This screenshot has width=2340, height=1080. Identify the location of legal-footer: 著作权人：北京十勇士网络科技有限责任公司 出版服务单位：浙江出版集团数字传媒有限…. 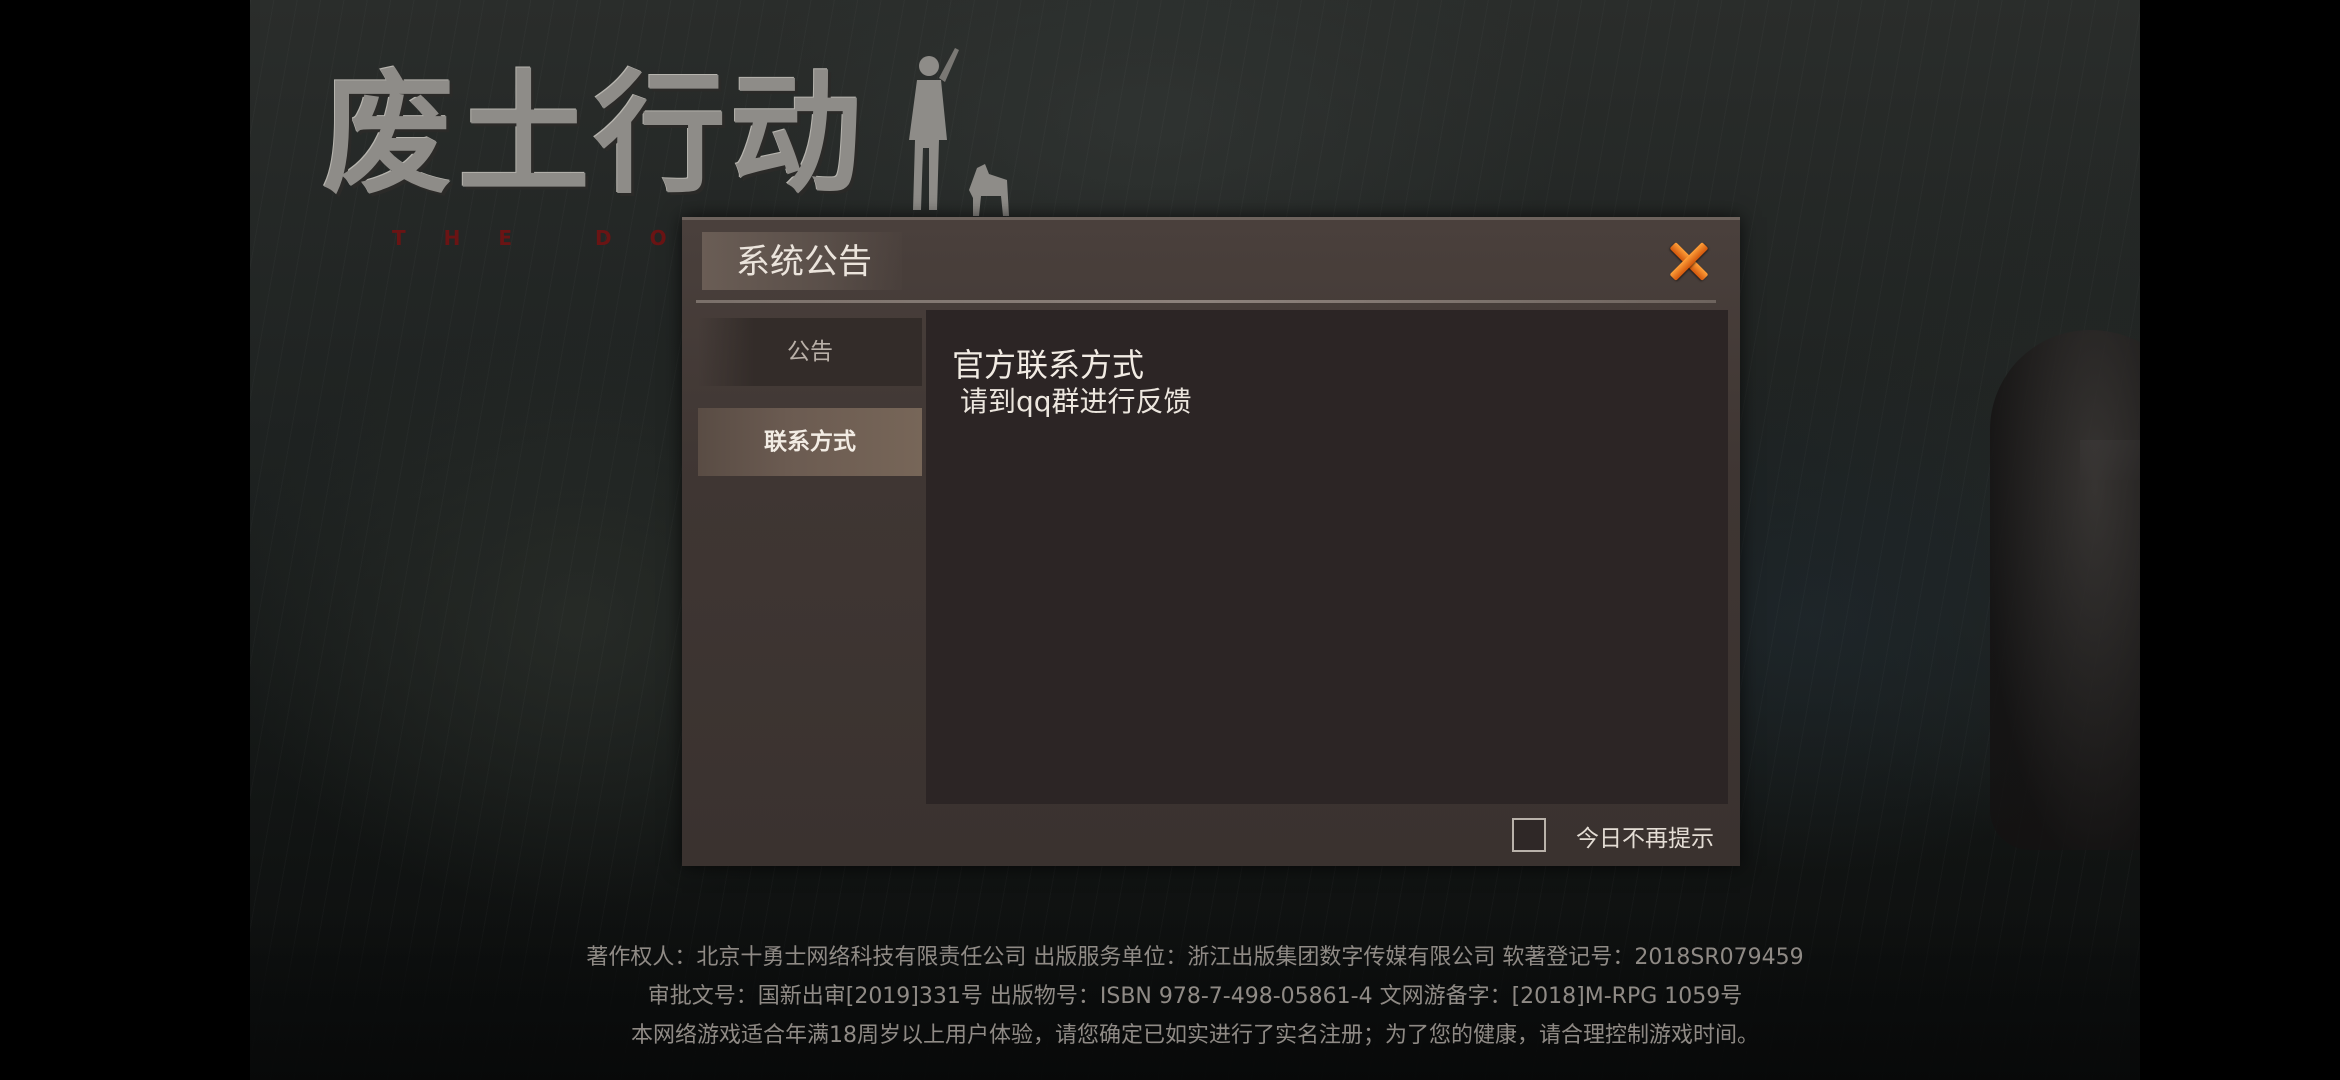
(1195, 996).